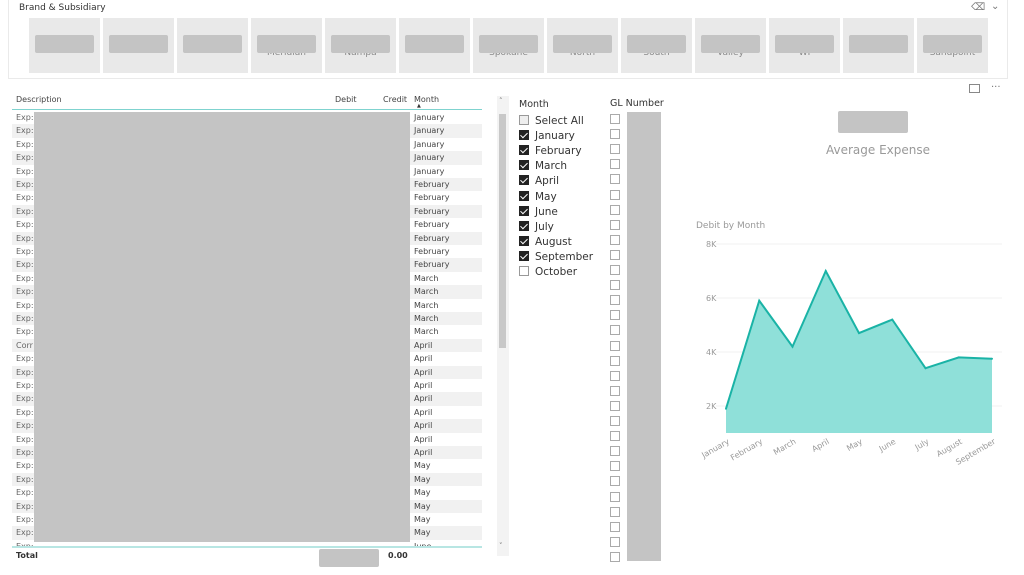 The width and height of the screenshot is (1024, 575). Describe the element at coordinates (555, 136) in the screenshot. I see `month-option-label: January` at that location.